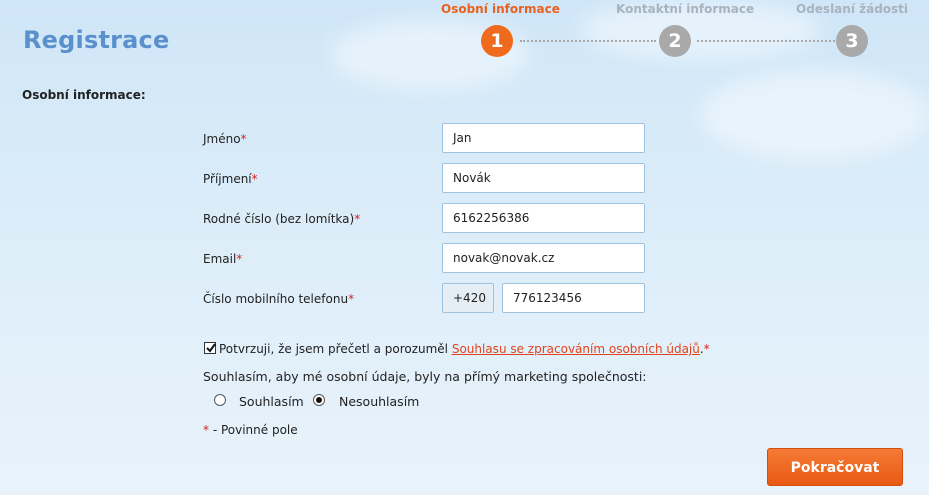 Image resolution: width=929 pixels, height=495 pixels. What do you see at coordinates (543, 218) in the screenshot?
I see `birth-number-input: 6162256386` at bounding box center [543, 218].